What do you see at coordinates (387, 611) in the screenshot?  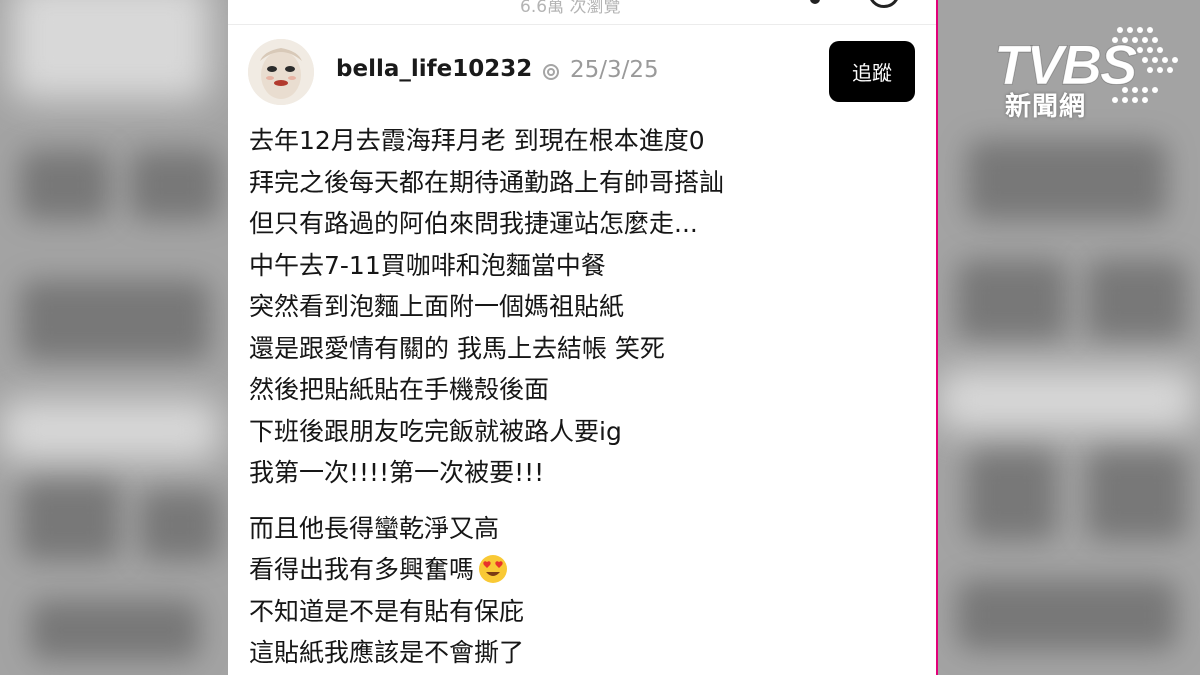 I see `post-text-line: 不知道是不是有貼有保庇` at bounding box center [387, 611].